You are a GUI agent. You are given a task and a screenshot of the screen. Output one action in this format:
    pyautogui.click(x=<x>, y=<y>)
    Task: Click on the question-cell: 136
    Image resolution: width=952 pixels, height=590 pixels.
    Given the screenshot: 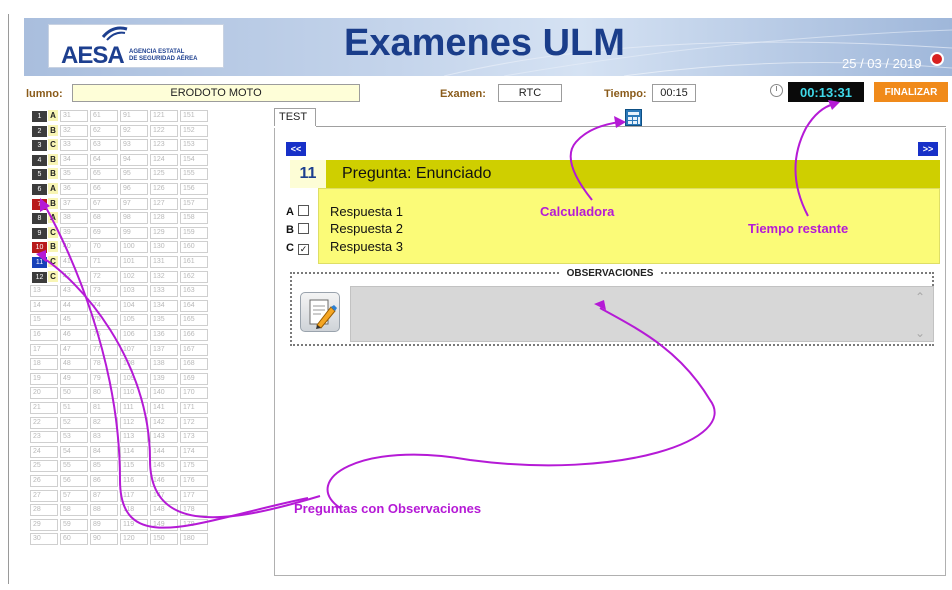 What is the action you would take?
    pyautogui.click(x=164, y=335)
    